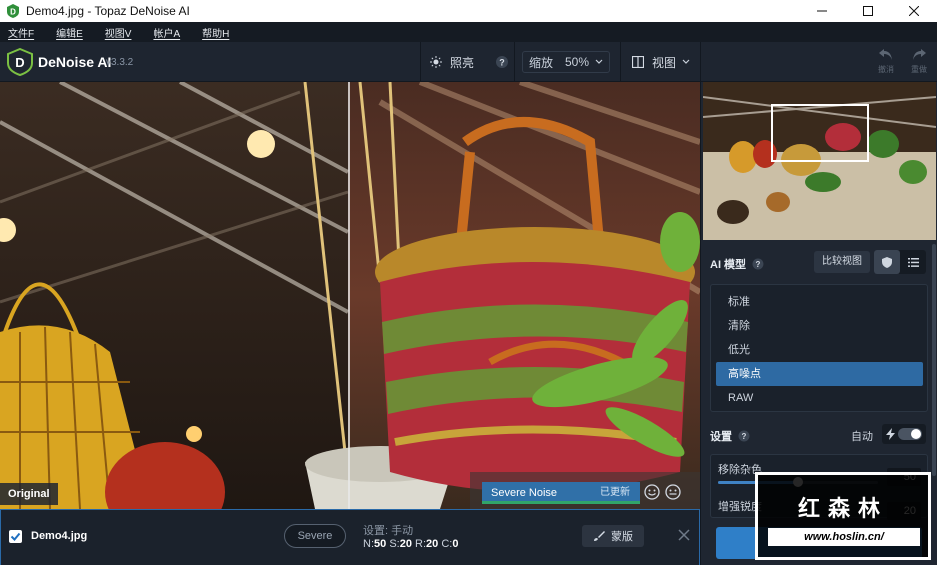  I want to click on view-button: 视图, so click(661, 62).